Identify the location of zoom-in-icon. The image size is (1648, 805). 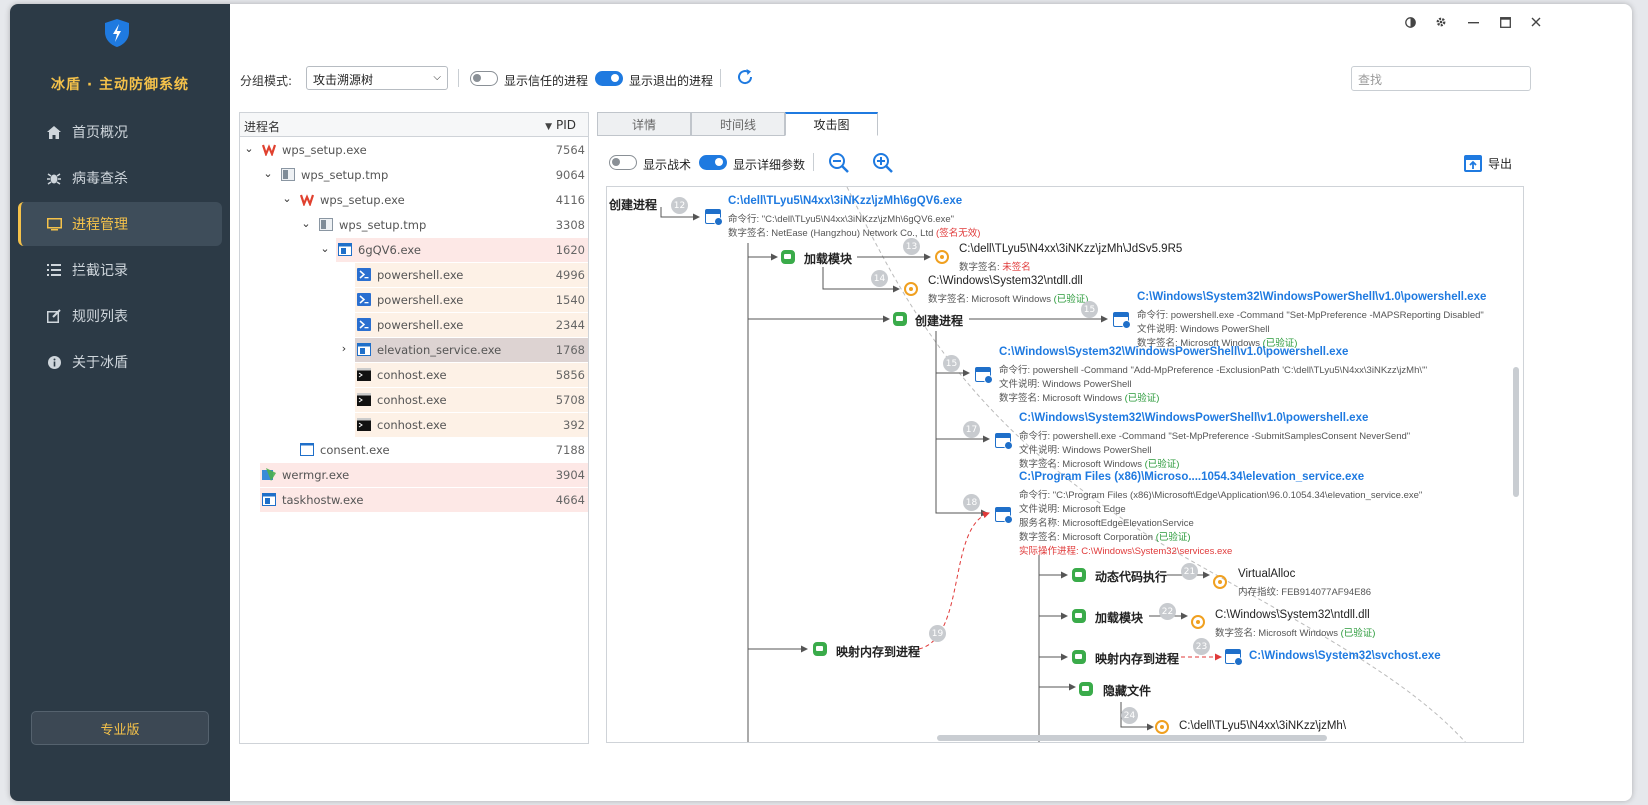
(883, 163).